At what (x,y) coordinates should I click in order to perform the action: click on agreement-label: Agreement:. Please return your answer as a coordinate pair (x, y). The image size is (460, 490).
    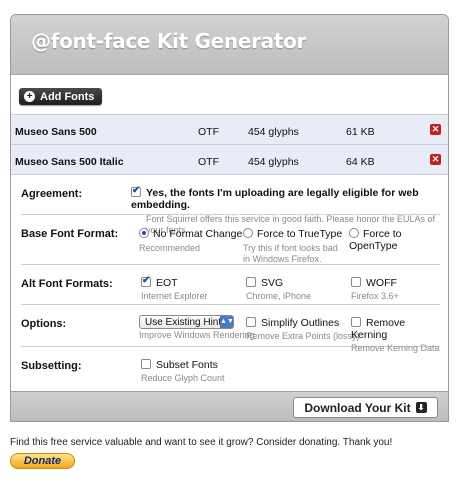
    Looking at the image, I should click on (52, 194).